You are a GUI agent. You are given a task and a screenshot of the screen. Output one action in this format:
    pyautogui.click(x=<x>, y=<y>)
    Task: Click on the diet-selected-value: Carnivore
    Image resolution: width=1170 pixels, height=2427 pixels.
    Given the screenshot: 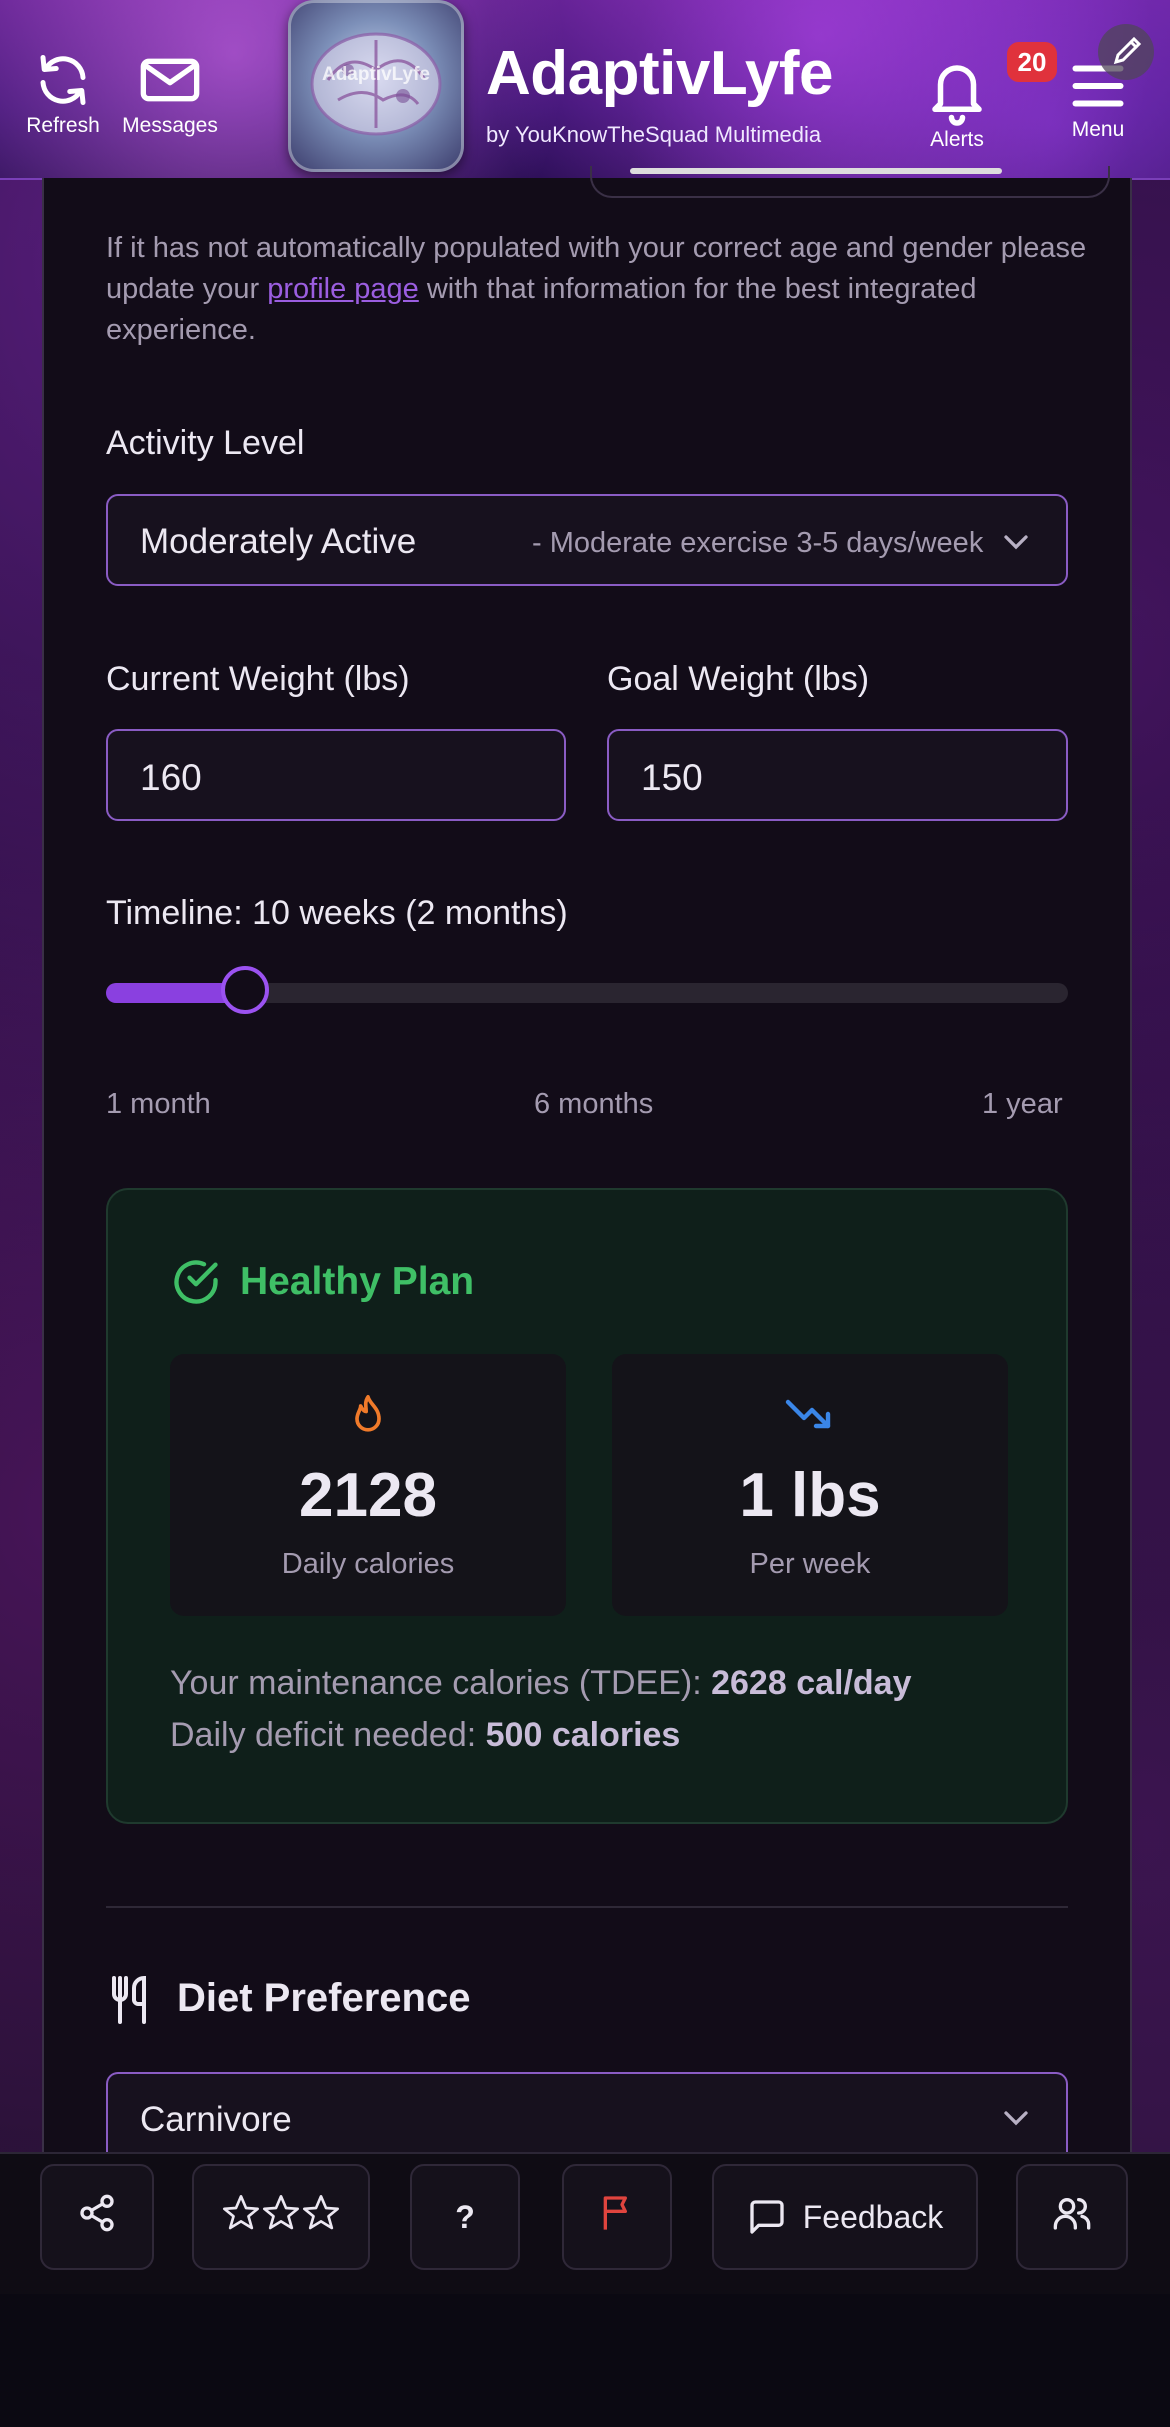 What is the action you would take?
    pyautogui.click(x=216, y=2119)
    